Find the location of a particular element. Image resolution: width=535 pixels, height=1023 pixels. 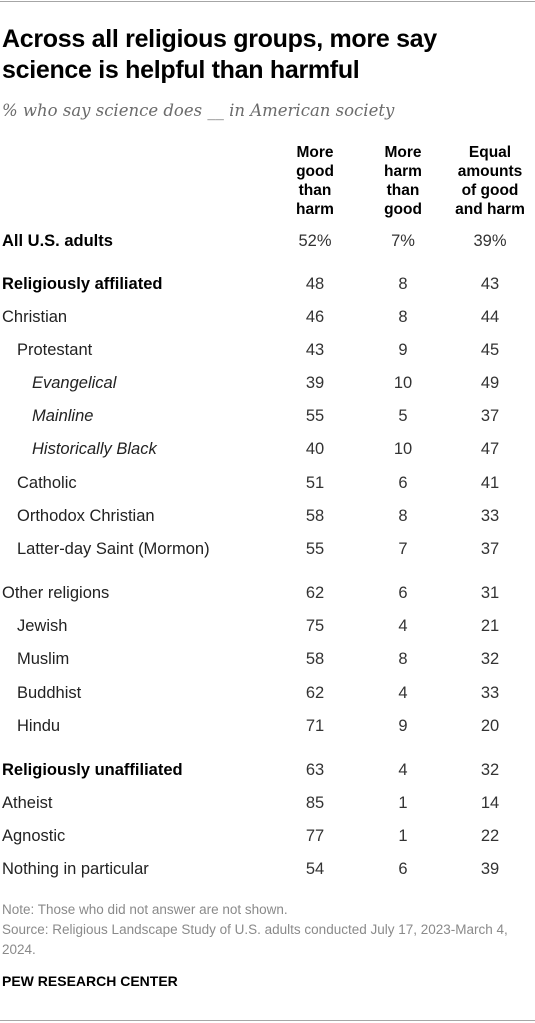

table-row: Nothing in particular 54 6 39 is located at coordinates (267, 869).